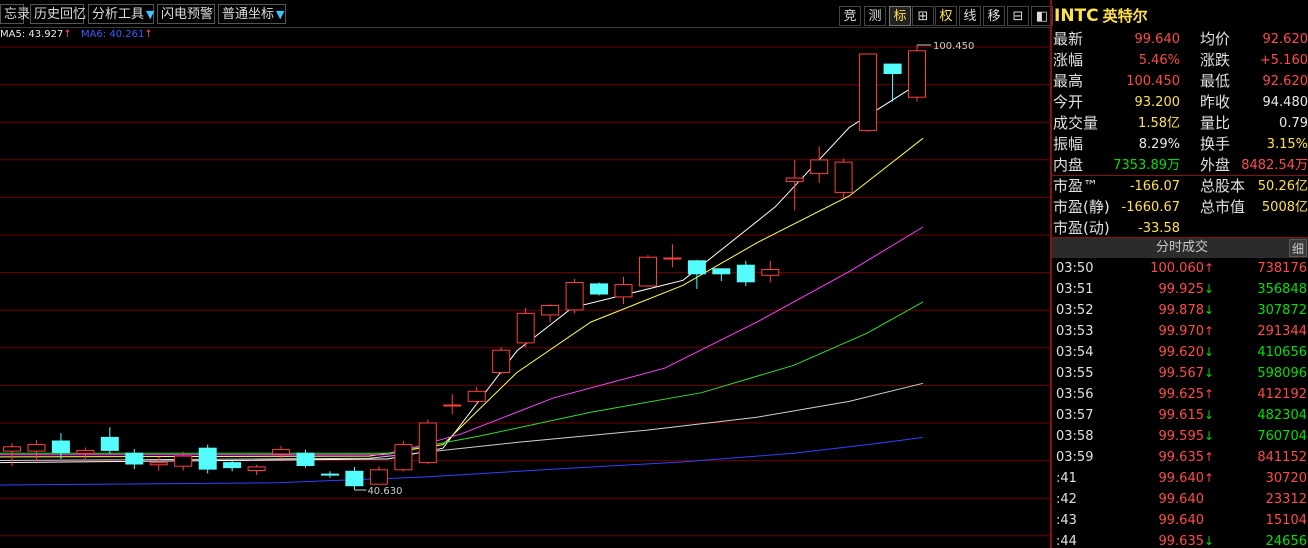 The width and height of the screenshot is (1308, 548). What do you see at coordinates (1274, 165) in the screenshot?
I see `quote-value: 8482.54万` at bounding box center [1274, 165].